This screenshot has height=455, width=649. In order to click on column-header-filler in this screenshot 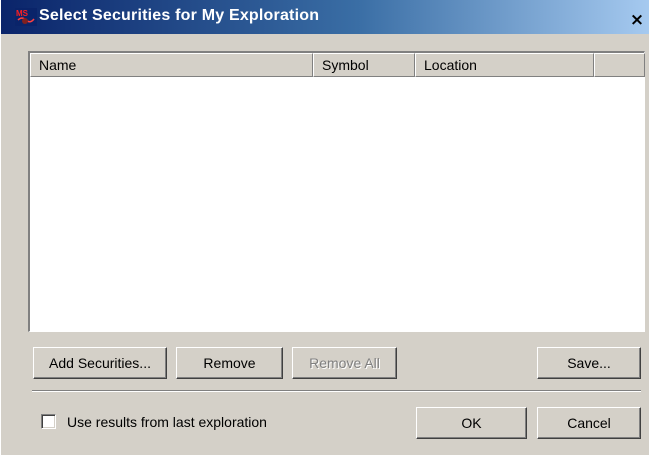, I will do `click(619, 65)`.